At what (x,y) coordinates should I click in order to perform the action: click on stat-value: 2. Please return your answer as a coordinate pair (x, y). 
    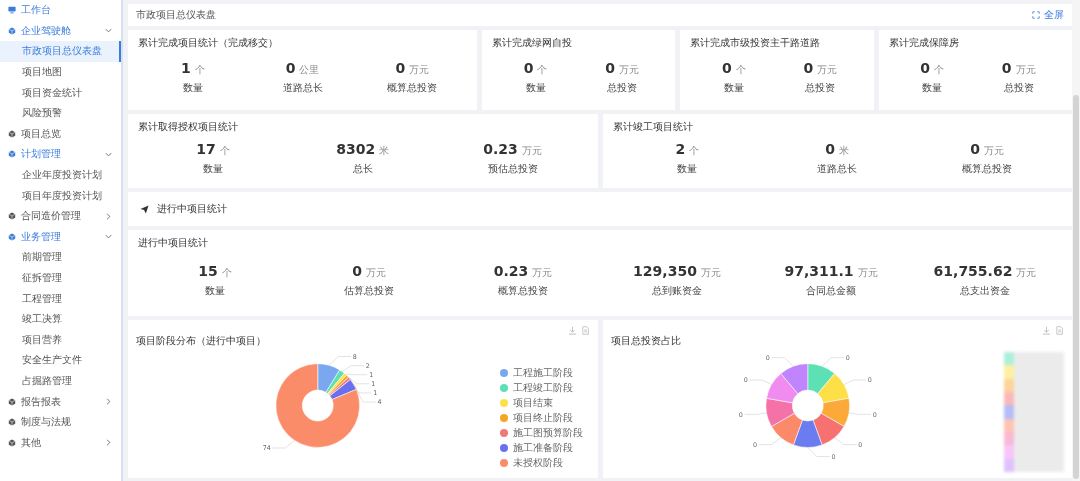
    Looking at the image, I should click on (680, 148).